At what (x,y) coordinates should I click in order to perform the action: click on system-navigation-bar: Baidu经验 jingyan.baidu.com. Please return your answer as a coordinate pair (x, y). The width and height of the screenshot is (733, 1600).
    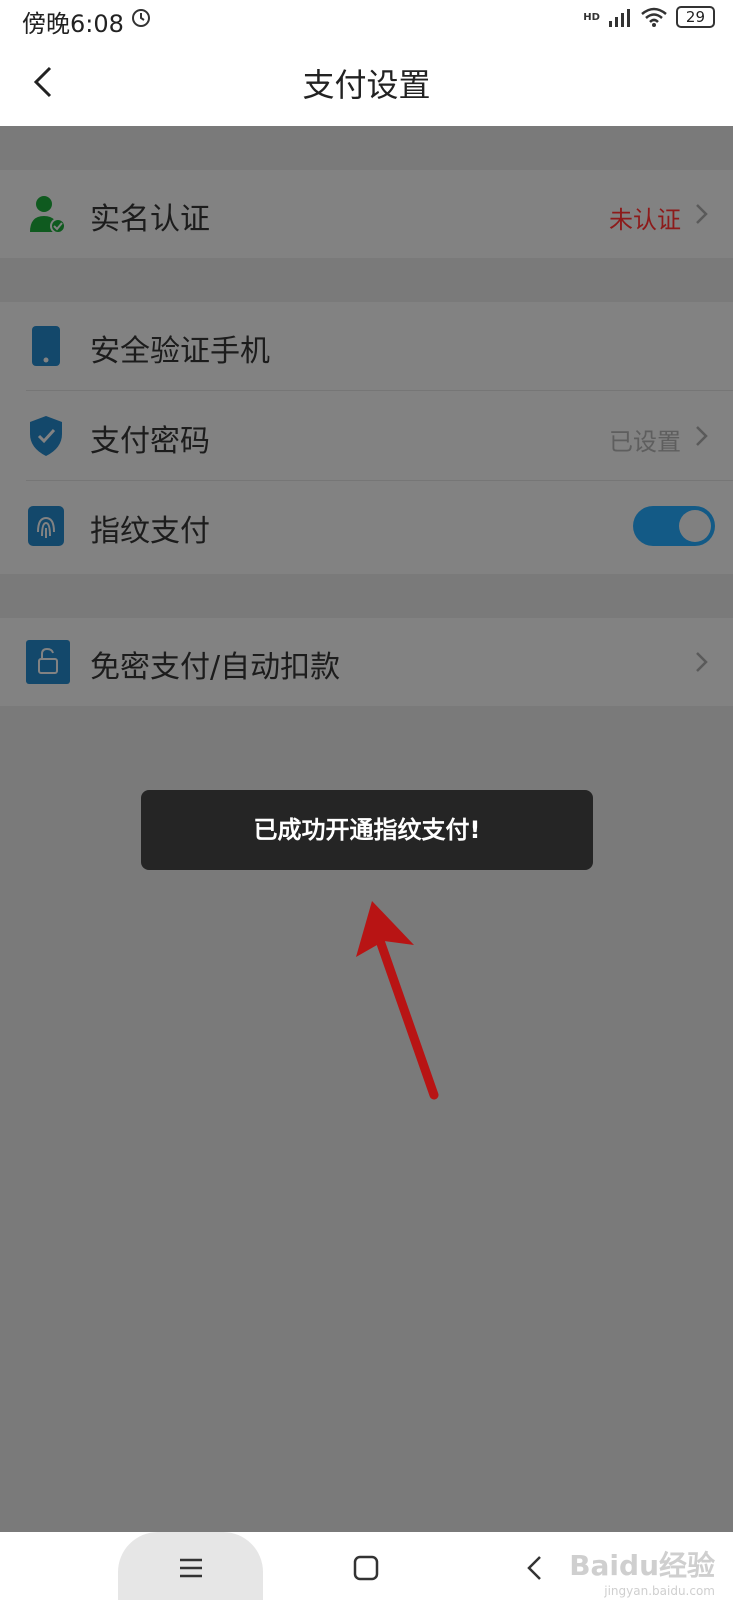
    Looking at the image, I should click on (366, 1566).